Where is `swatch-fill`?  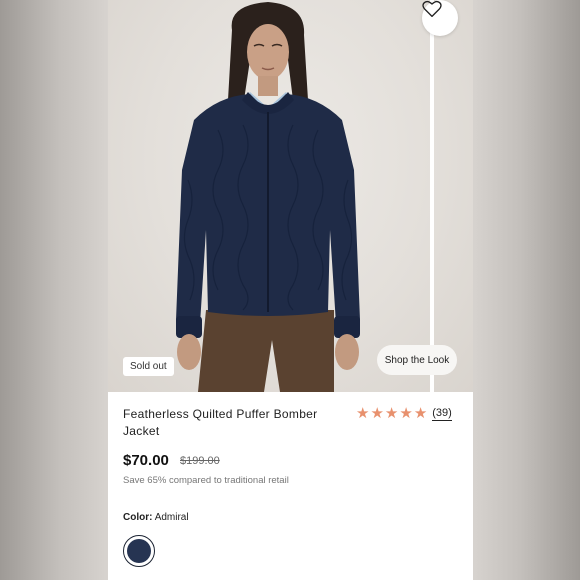
swatch-fill is located at coordinates (139, 551).